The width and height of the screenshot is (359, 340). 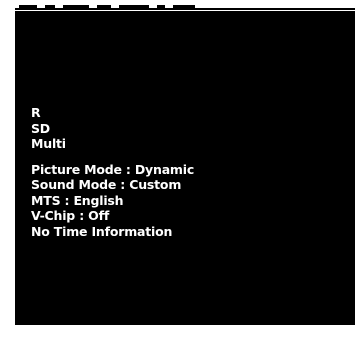 I want to click on resolution-text: SD, so click(x=40, y=128).